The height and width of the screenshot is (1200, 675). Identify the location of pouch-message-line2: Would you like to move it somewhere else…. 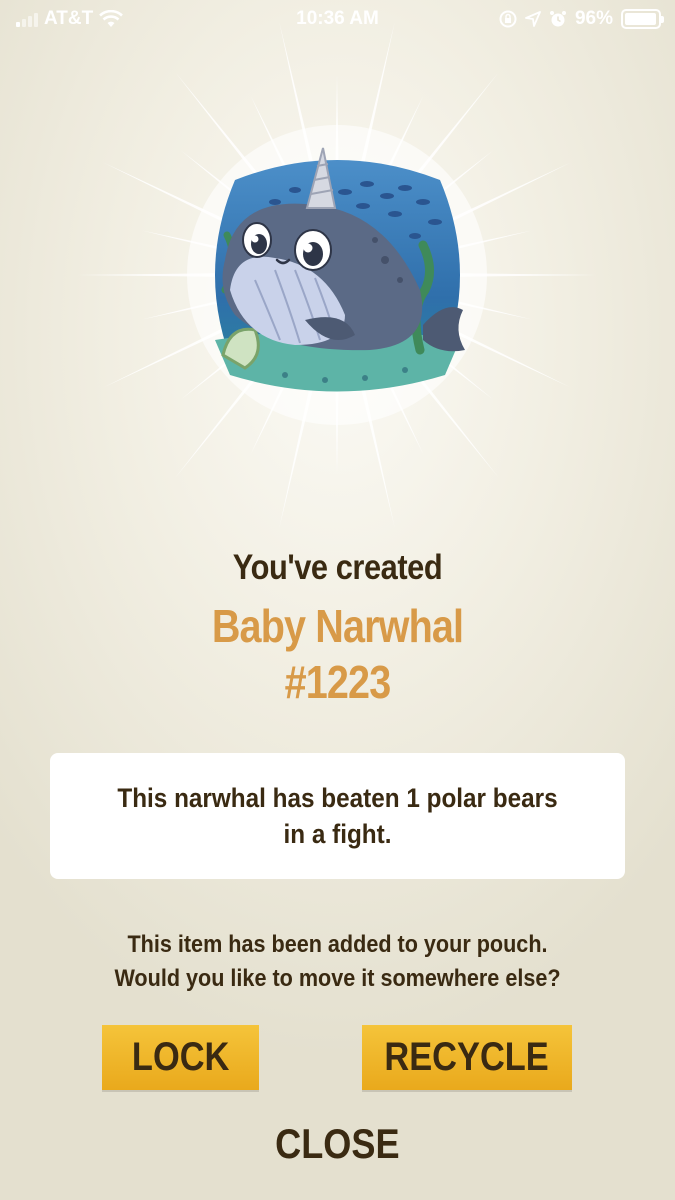
(337, 978).